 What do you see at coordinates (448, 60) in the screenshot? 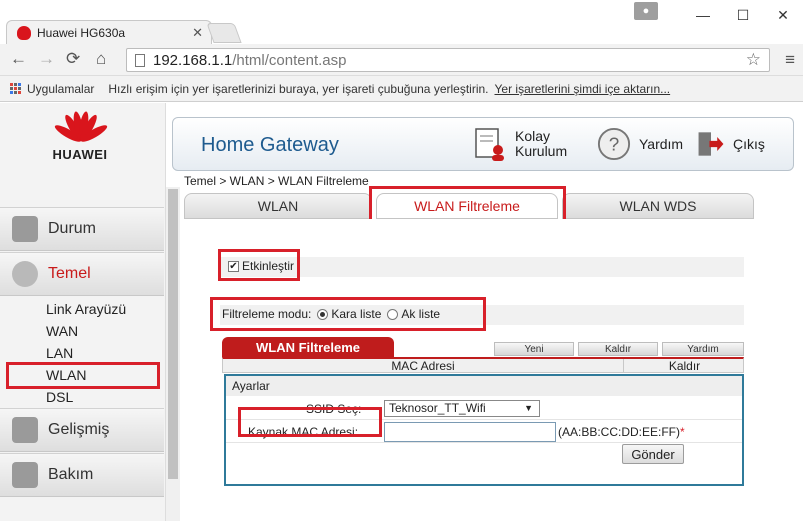
I see `address-bar: 192.168.1.1/html/content.asp ☆` at bounding box center [448, 60].